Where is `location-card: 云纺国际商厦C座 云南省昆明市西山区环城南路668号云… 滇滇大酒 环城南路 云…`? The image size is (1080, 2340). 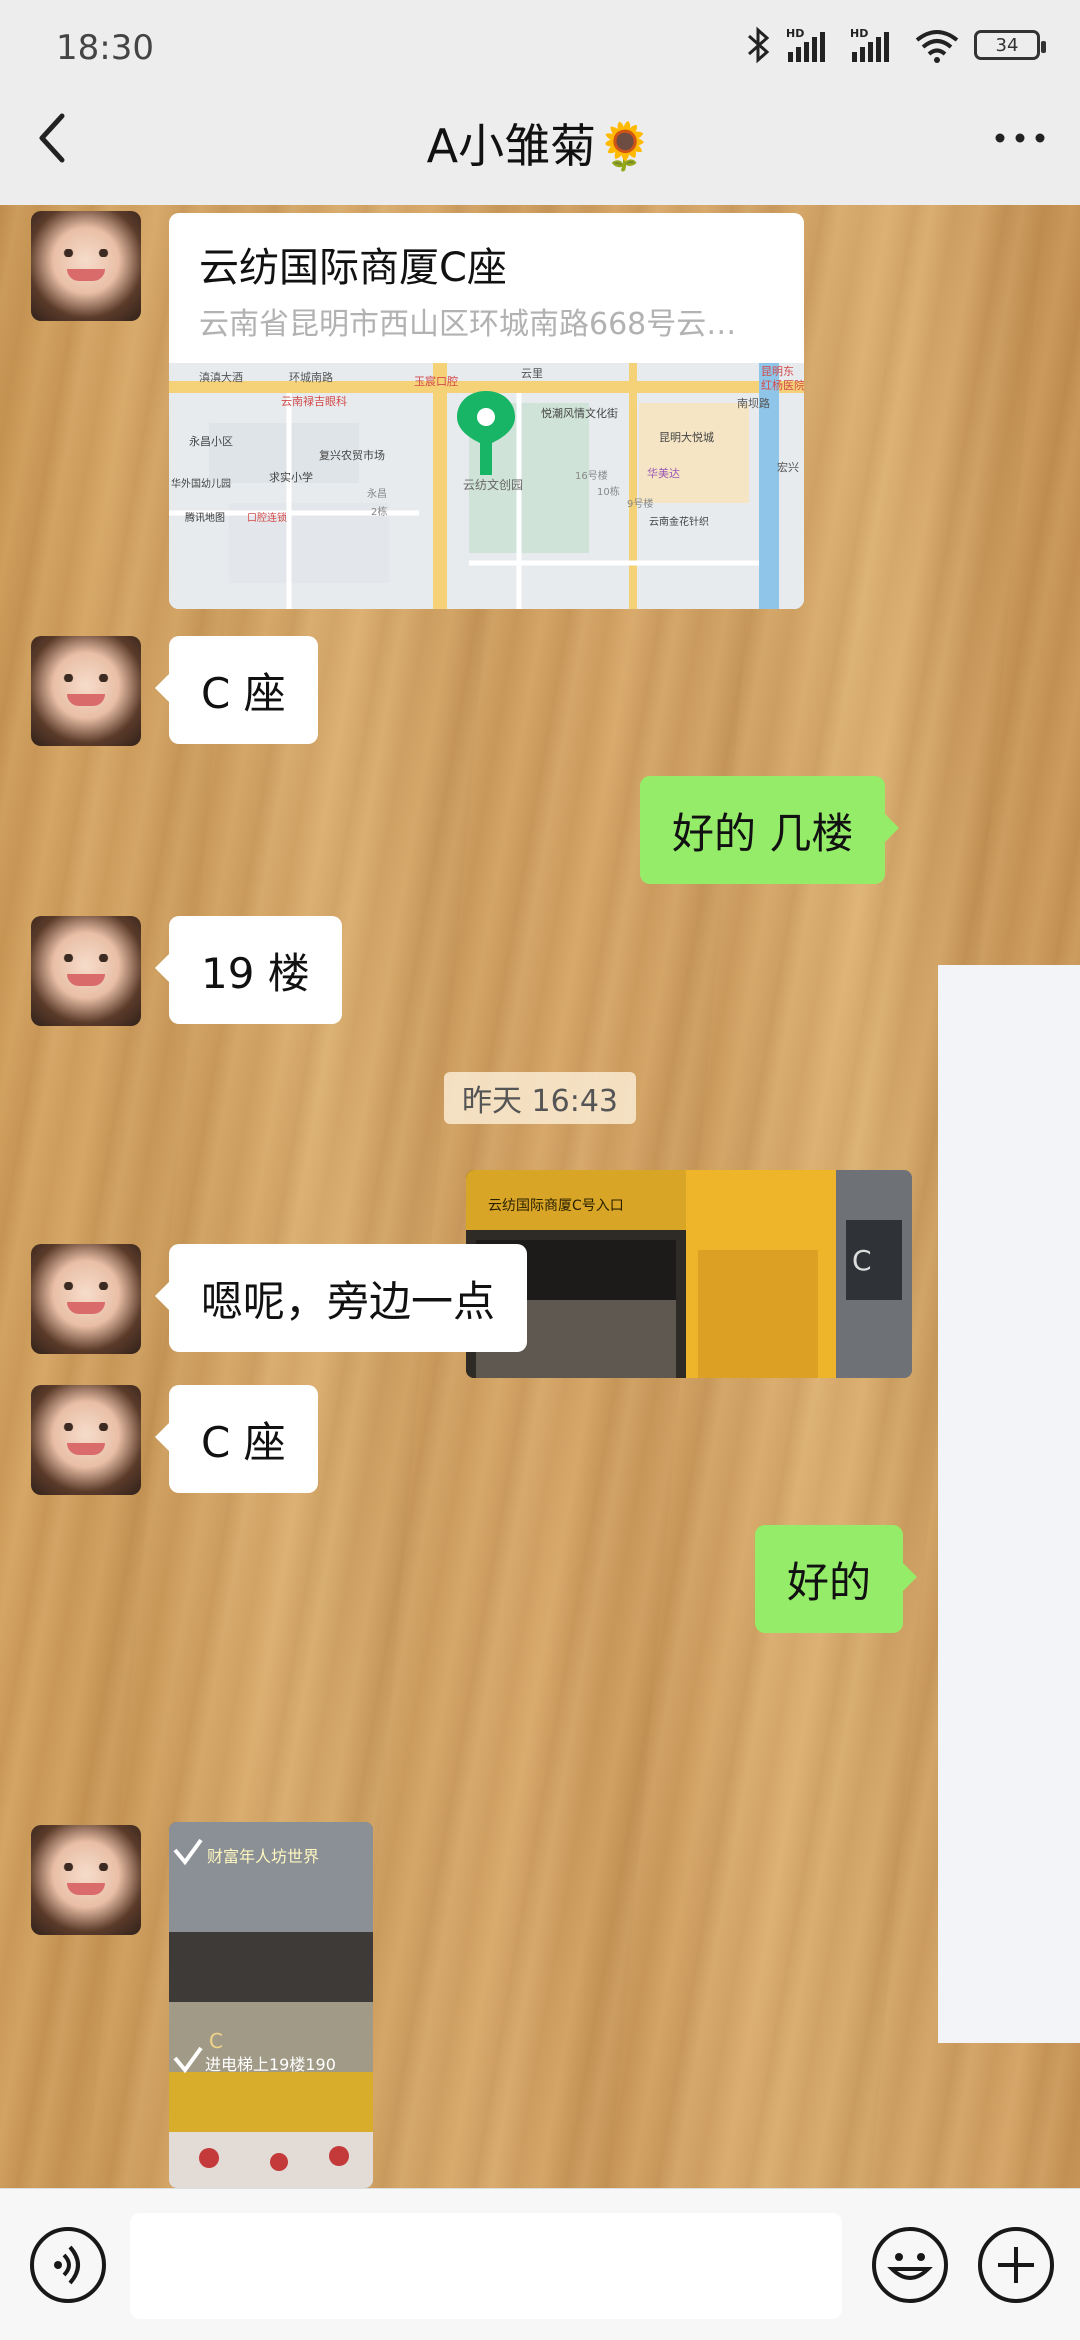
location-card: 云纺国际商厦C座 云南省昆明市西山区环城南路668号云… 滇滇大酒 环城南路 云… is located at coordinates (486, 411).